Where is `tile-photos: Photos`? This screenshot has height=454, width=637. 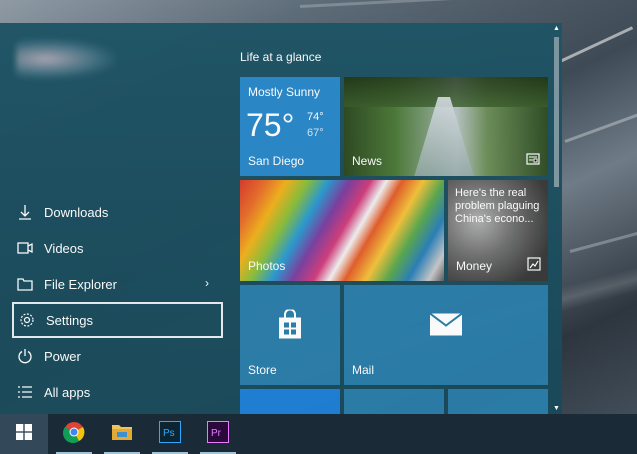 tile-photos: Photos is located at coordinates (342, 230).